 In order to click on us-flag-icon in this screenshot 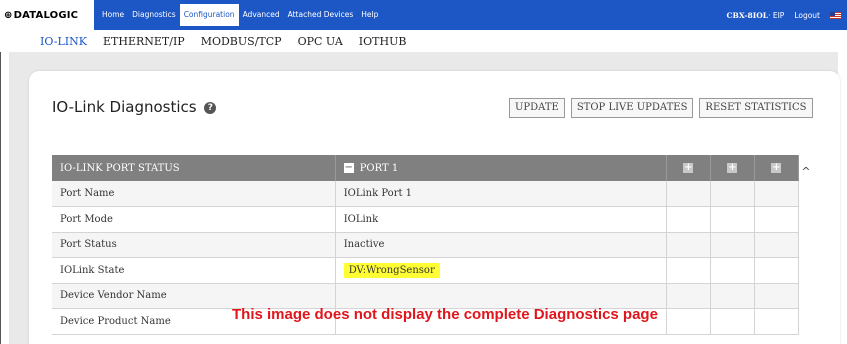, I will do `click(835, 15)`.